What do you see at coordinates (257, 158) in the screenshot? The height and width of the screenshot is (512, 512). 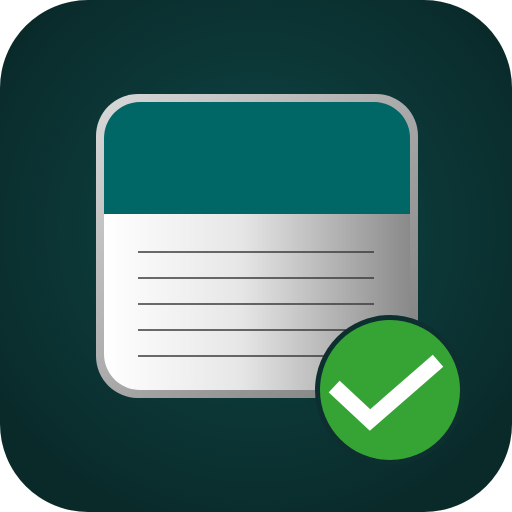 I see `note-card-header` at bounding box center [257, 158].